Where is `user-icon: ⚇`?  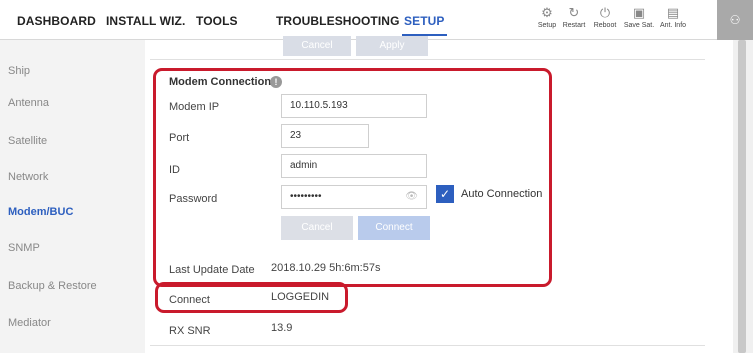 user-icon: ⚇ is located at coordinates (735, 20).